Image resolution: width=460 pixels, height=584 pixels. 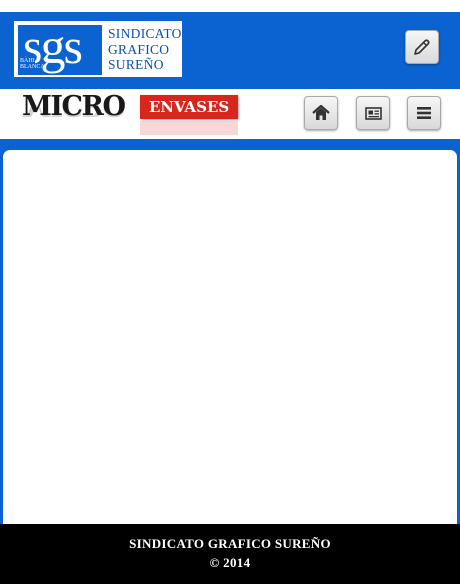 What do you see at coordinates (230, 6) in the screenshot?
I see `top-spacer` at bounding box center [230, 6].